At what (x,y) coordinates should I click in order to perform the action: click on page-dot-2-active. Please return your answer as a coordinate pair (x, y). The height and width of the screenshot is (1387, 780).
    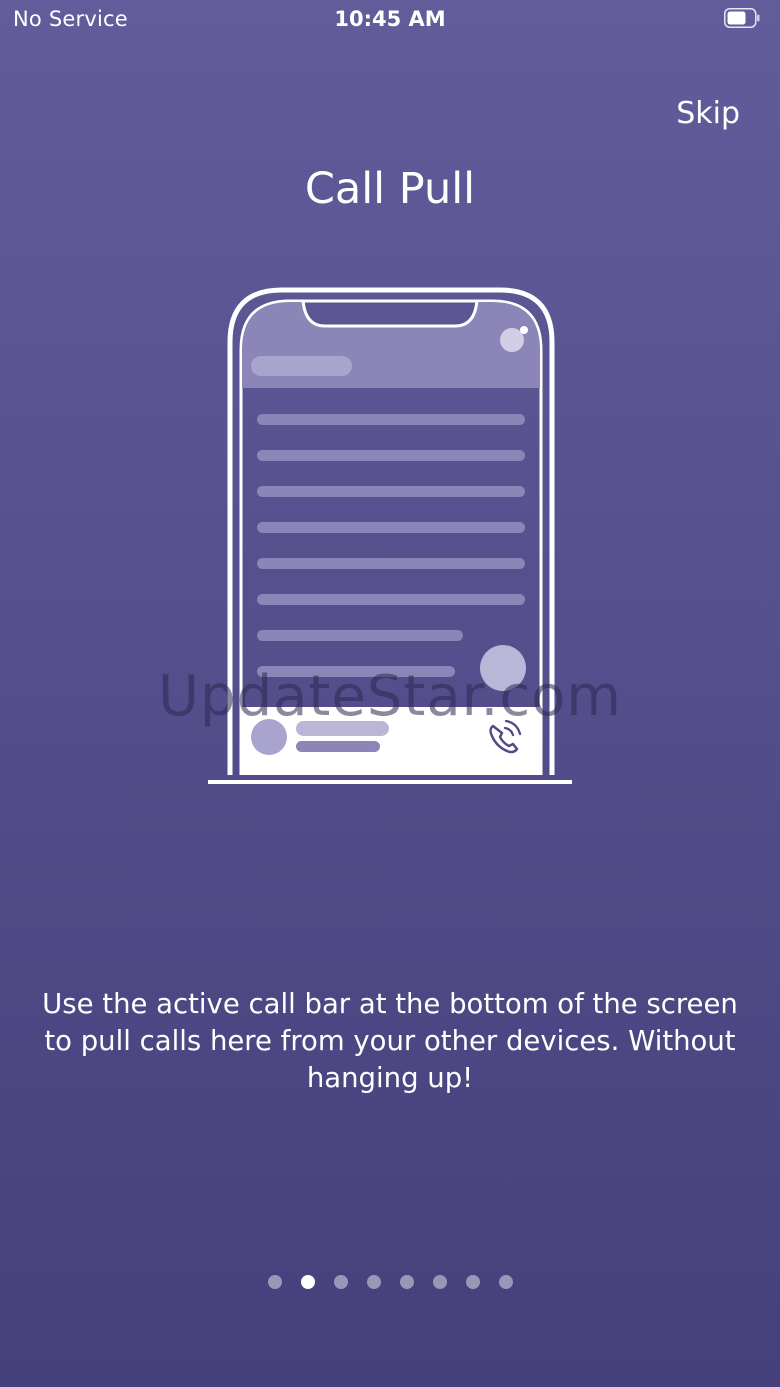
    Looking at the image, I should click on (307, 1282).